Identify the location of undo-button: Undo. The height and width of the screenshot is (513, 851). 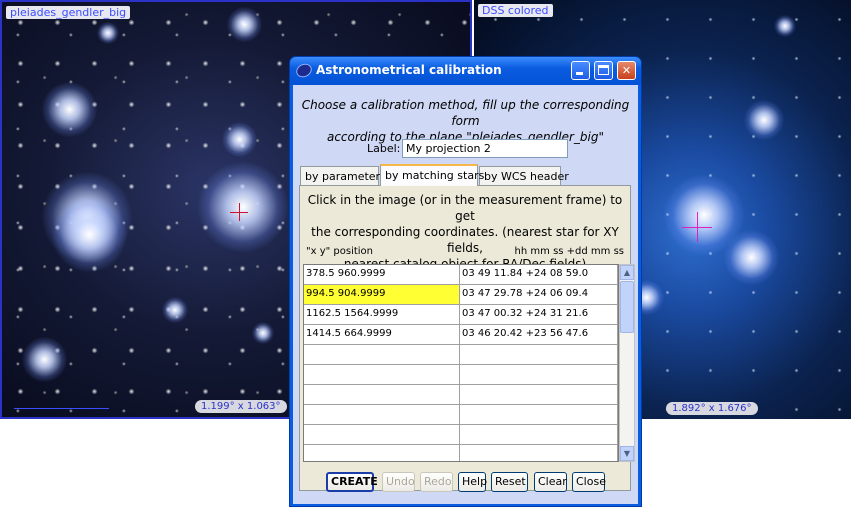
(398, 482).